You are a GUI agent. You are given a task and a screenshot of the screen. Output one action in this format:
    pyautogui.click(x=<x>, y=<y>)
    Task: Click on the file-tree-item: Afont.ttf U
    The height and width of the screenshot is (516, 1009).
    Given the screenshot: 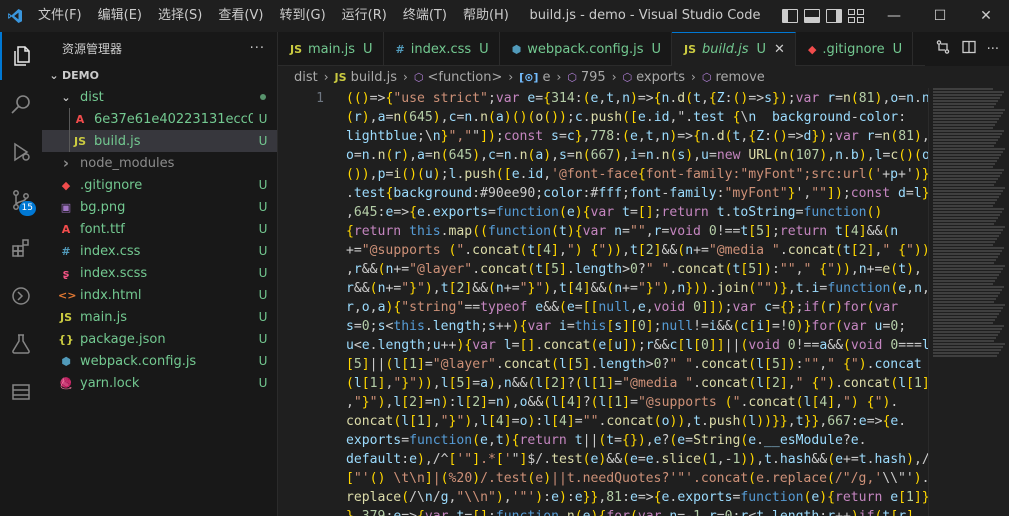 What is the action you would take?
    pyautogui.click(x=159, y=229)
    